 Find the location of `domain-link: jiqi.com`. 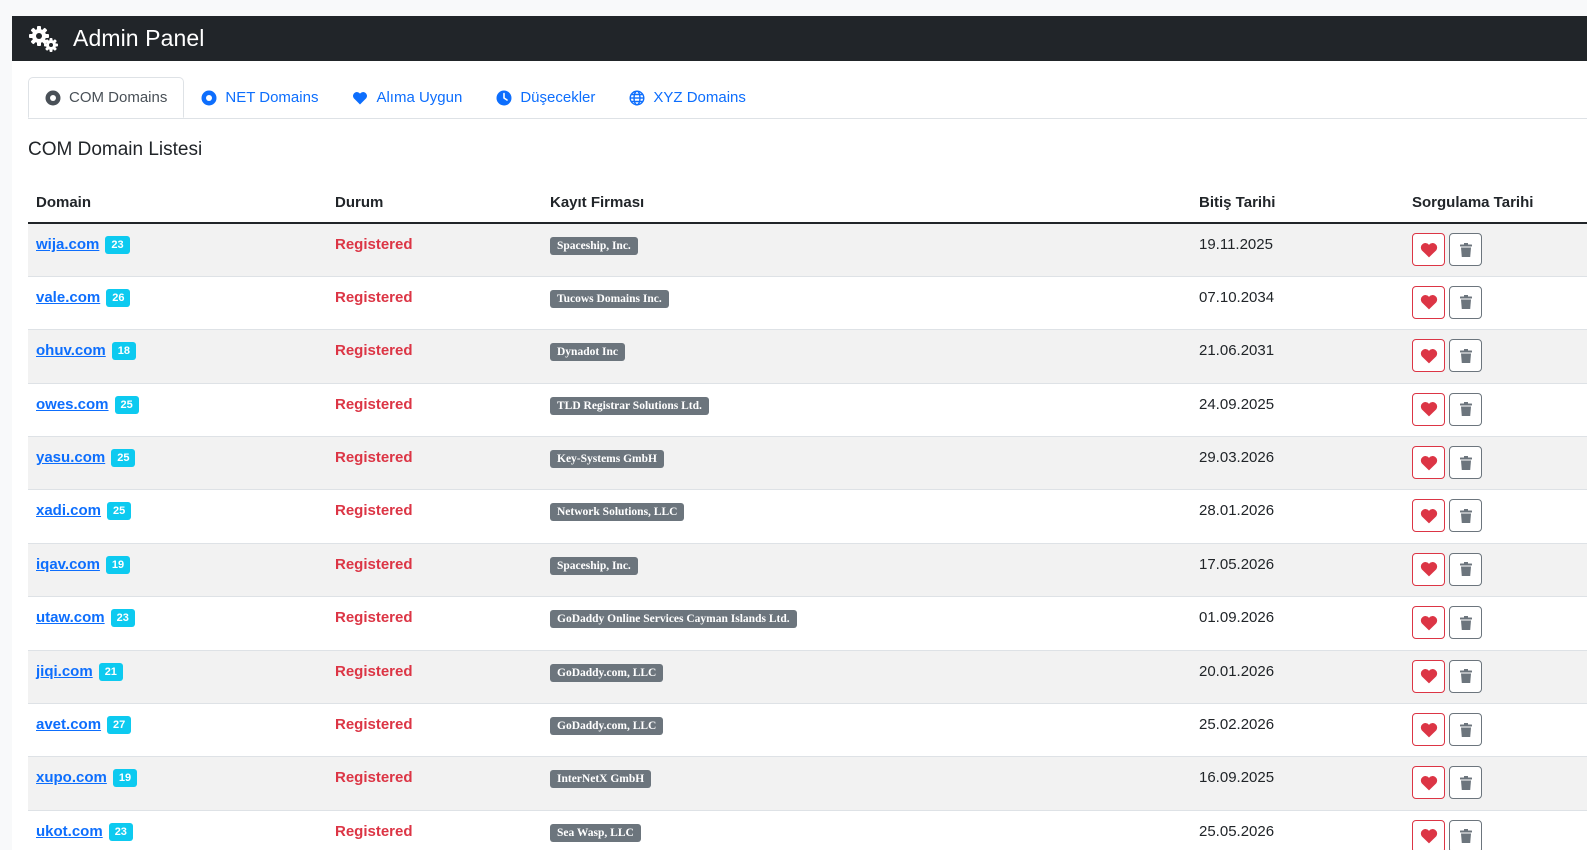

domain-link: jiqi.com is located at coordinates (64, 671).